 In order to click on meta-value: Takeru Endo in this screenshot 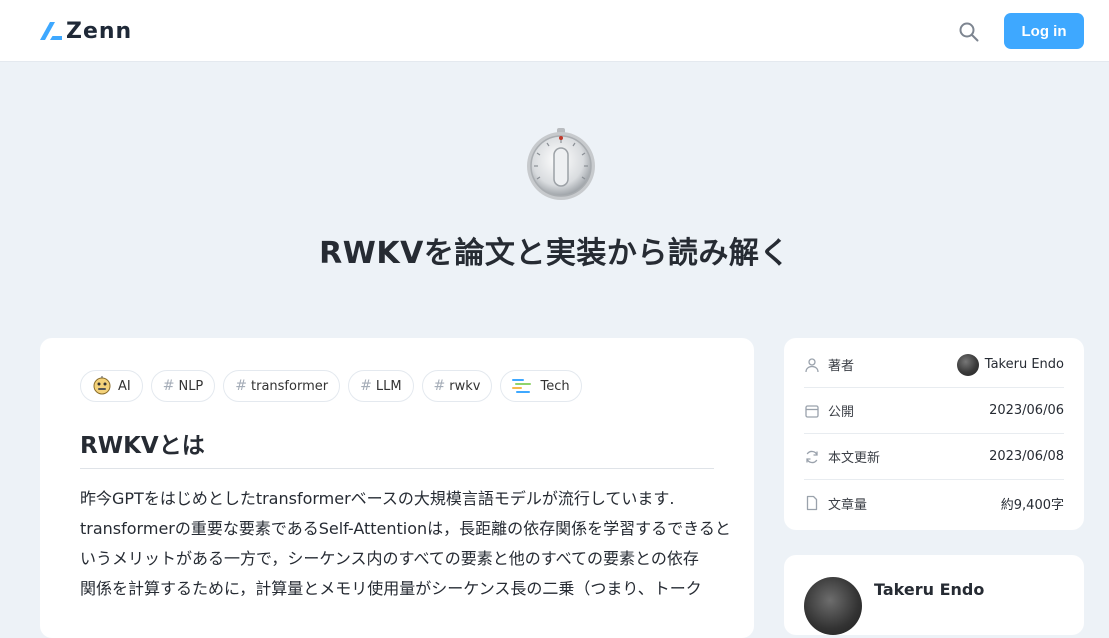, I will do `click(1024, 364)`.